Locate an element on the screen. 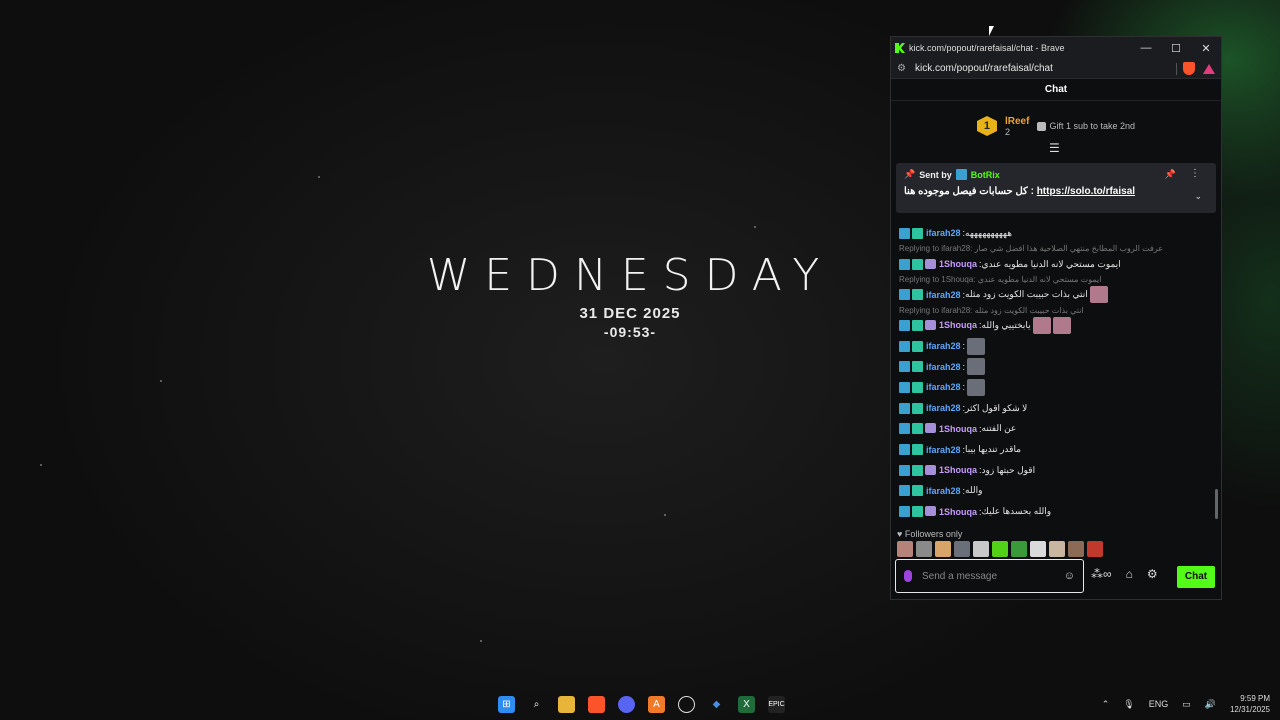 The image size is (1280, 720). language-indicator: ENG is located at coordinates (1159, 704).